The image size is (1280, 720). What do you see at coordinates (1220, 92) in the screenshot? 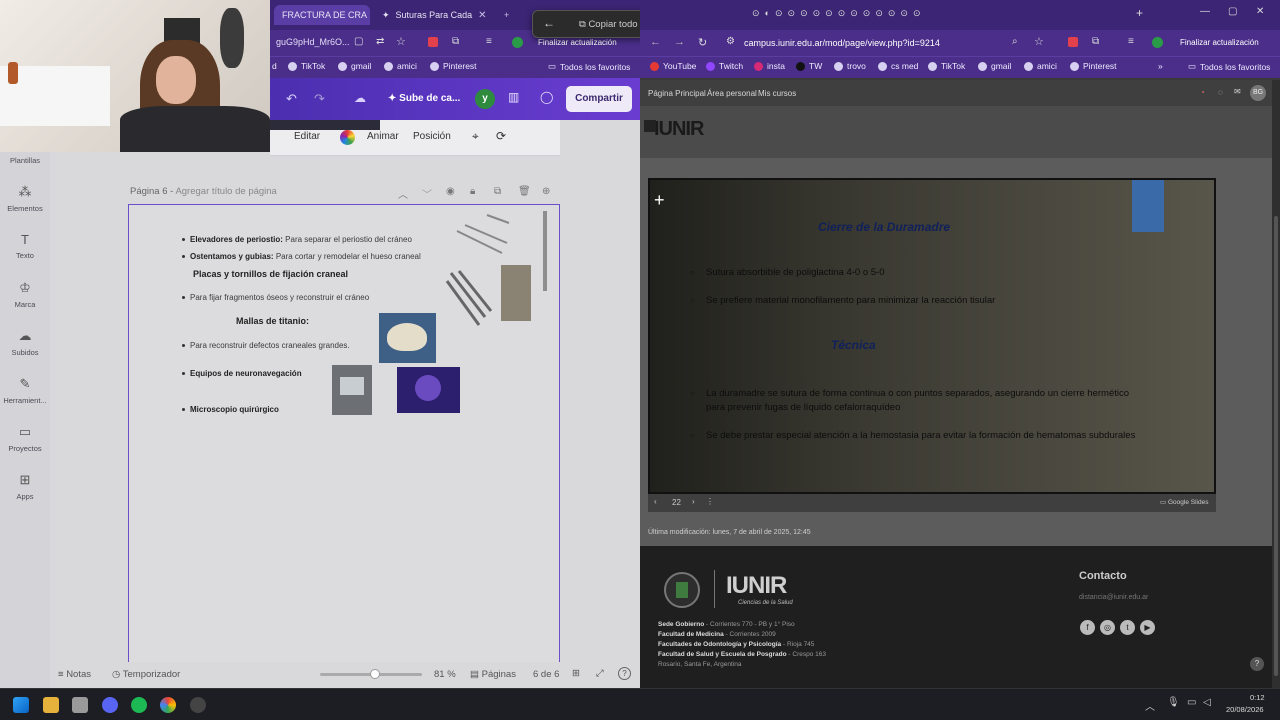
I see `messages-icon: ◌` at bounding box center [1220, 92].